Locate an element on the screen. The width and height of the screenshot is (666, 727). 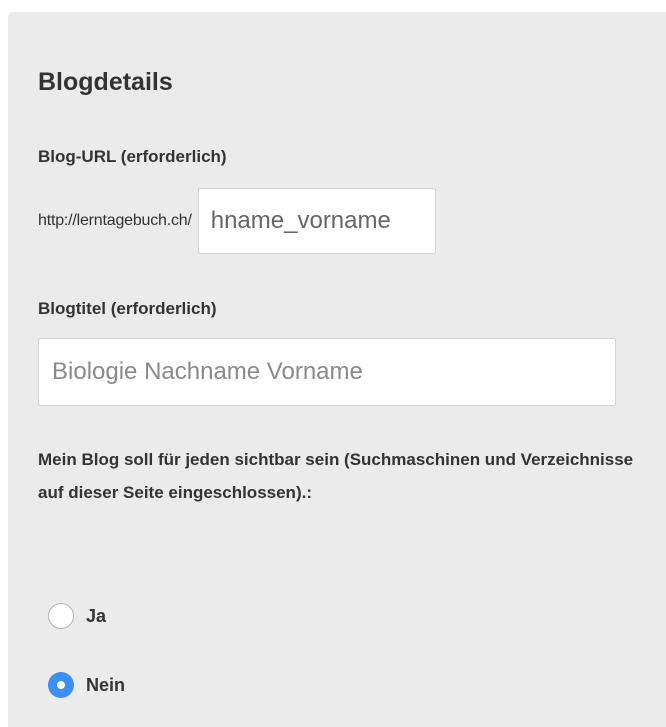
blog-url-label: Blog-URL (erforderlich) is located at coordinates (132, 156).